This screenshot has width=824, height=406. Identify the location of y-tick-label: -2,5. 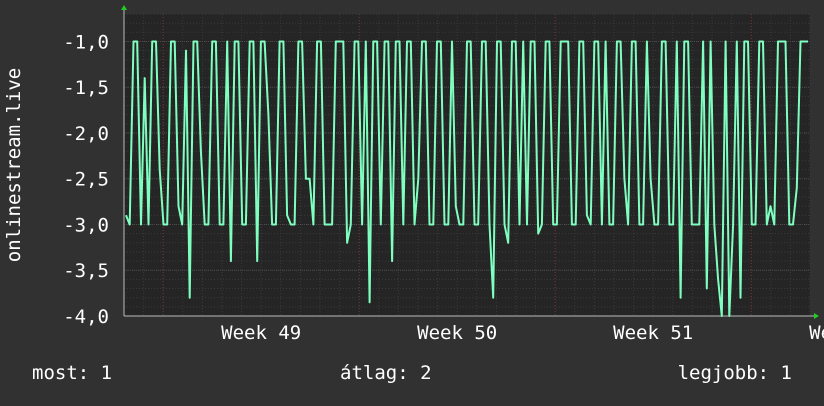
(86, 180).